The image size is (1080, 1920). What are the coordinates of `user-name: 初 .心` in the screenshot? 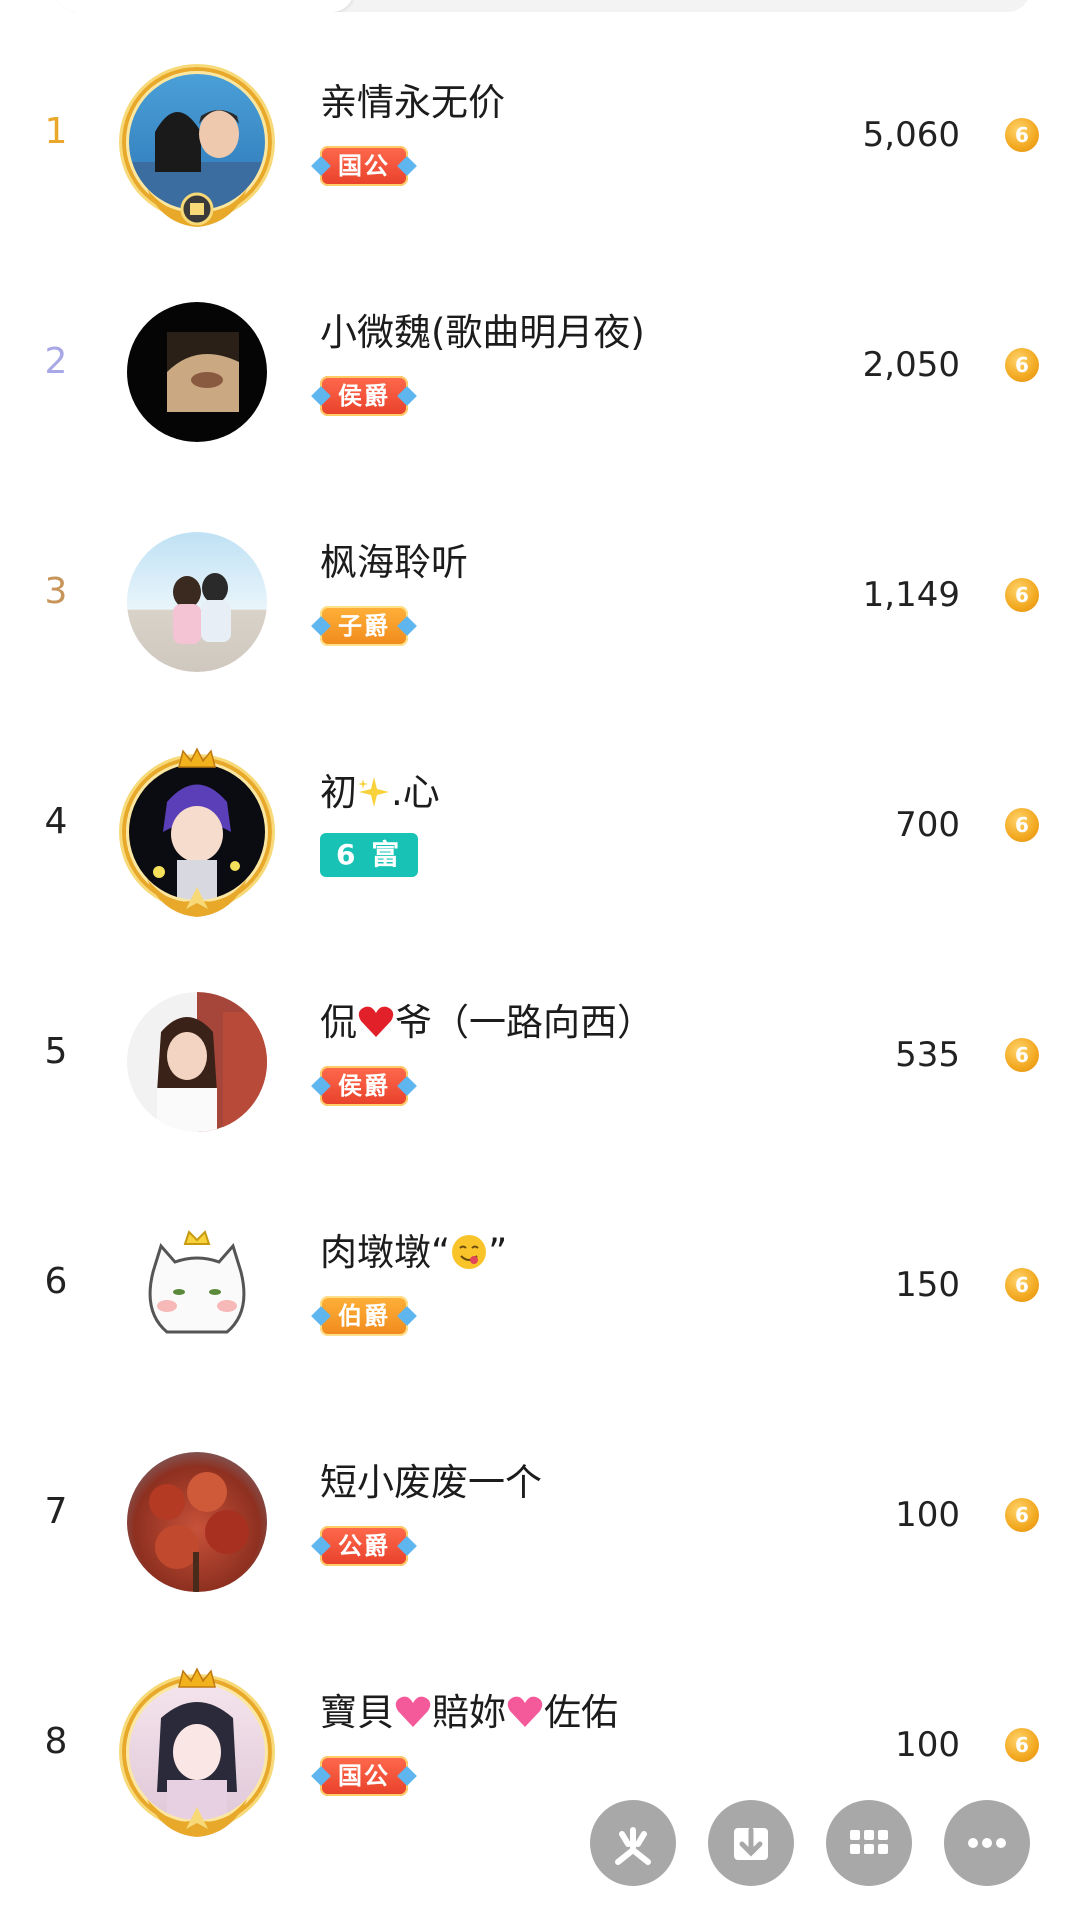 It's located at (380, 792).